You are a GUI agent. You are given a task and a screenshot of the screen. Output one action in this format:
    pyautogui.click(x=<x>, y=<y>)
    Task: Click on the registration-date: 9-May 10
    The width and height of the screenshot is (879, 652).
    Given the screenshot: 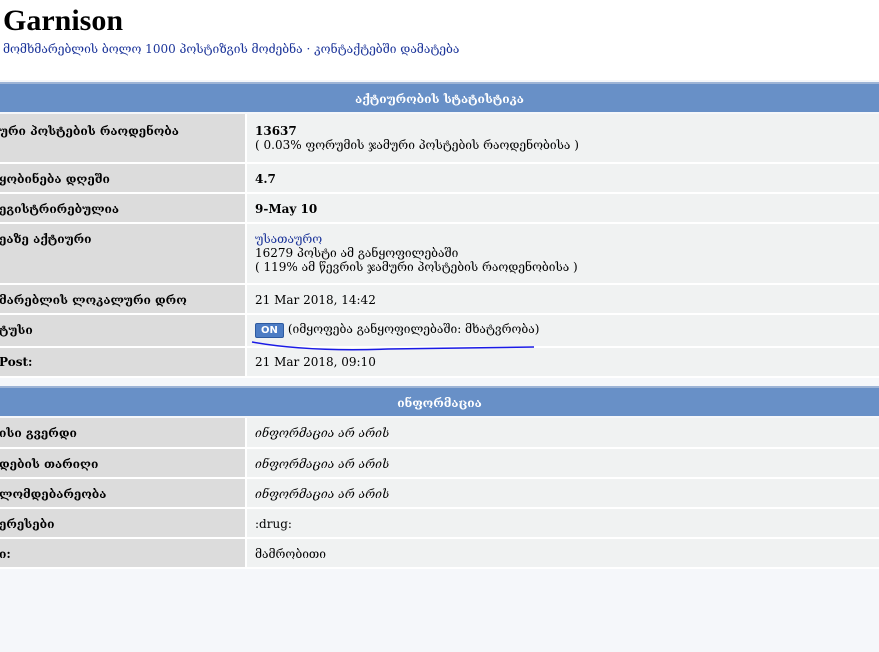 What is the action you would take?
    pyautogui.click(x=286, y=209)
    